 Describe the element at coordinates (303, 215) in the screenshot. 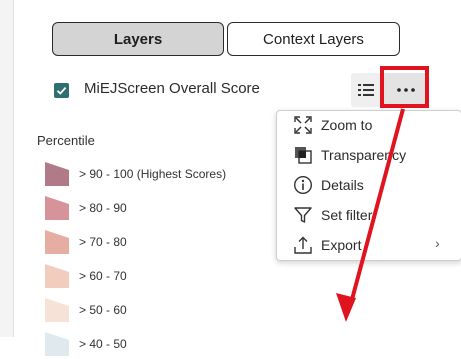

I see `filter-icon` at that location.